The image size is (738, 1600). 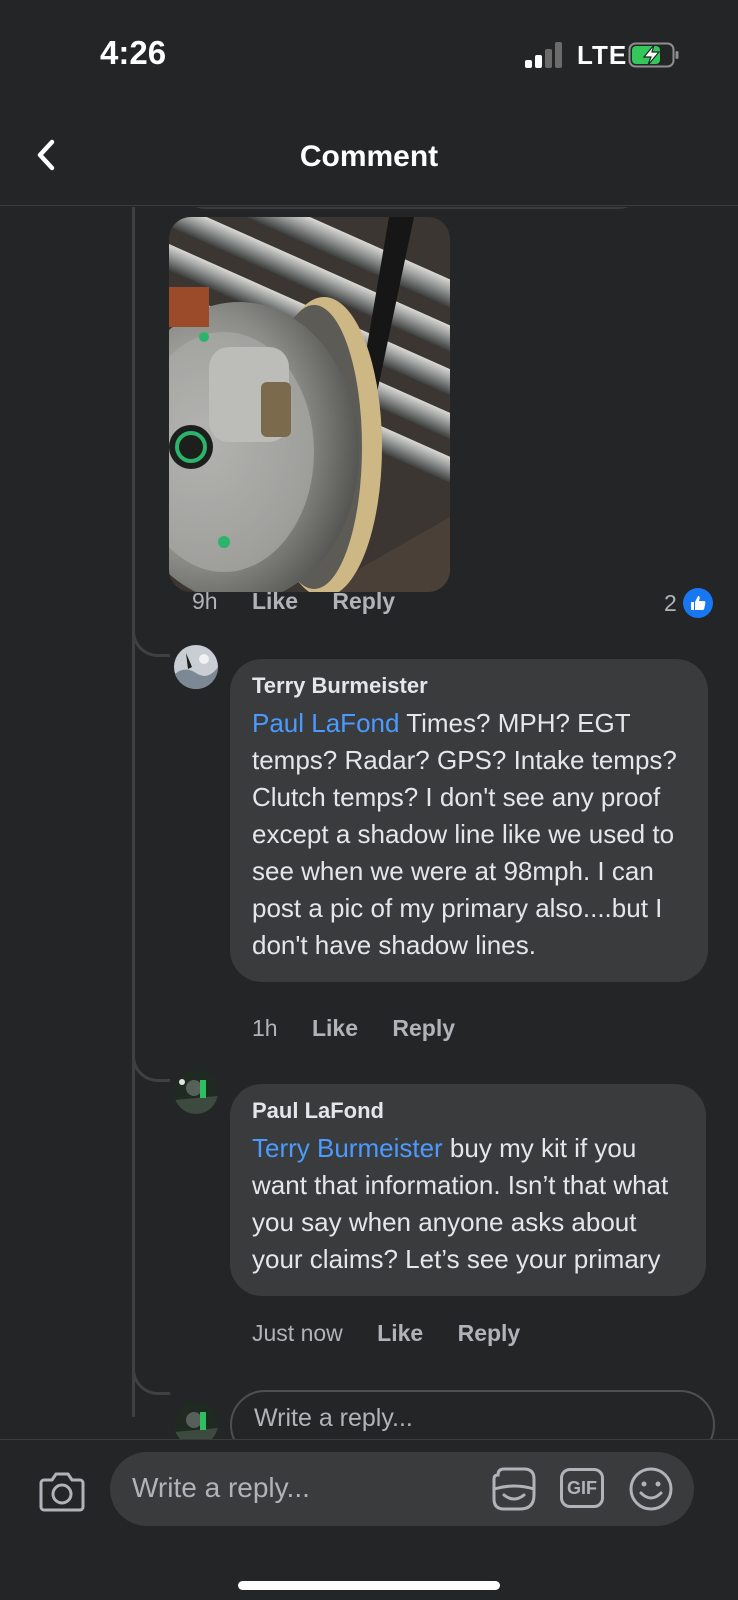 What do you see at coordinates (133, 812) in the screenshot?
I see `thread-line` at bounding box center [133, 812].